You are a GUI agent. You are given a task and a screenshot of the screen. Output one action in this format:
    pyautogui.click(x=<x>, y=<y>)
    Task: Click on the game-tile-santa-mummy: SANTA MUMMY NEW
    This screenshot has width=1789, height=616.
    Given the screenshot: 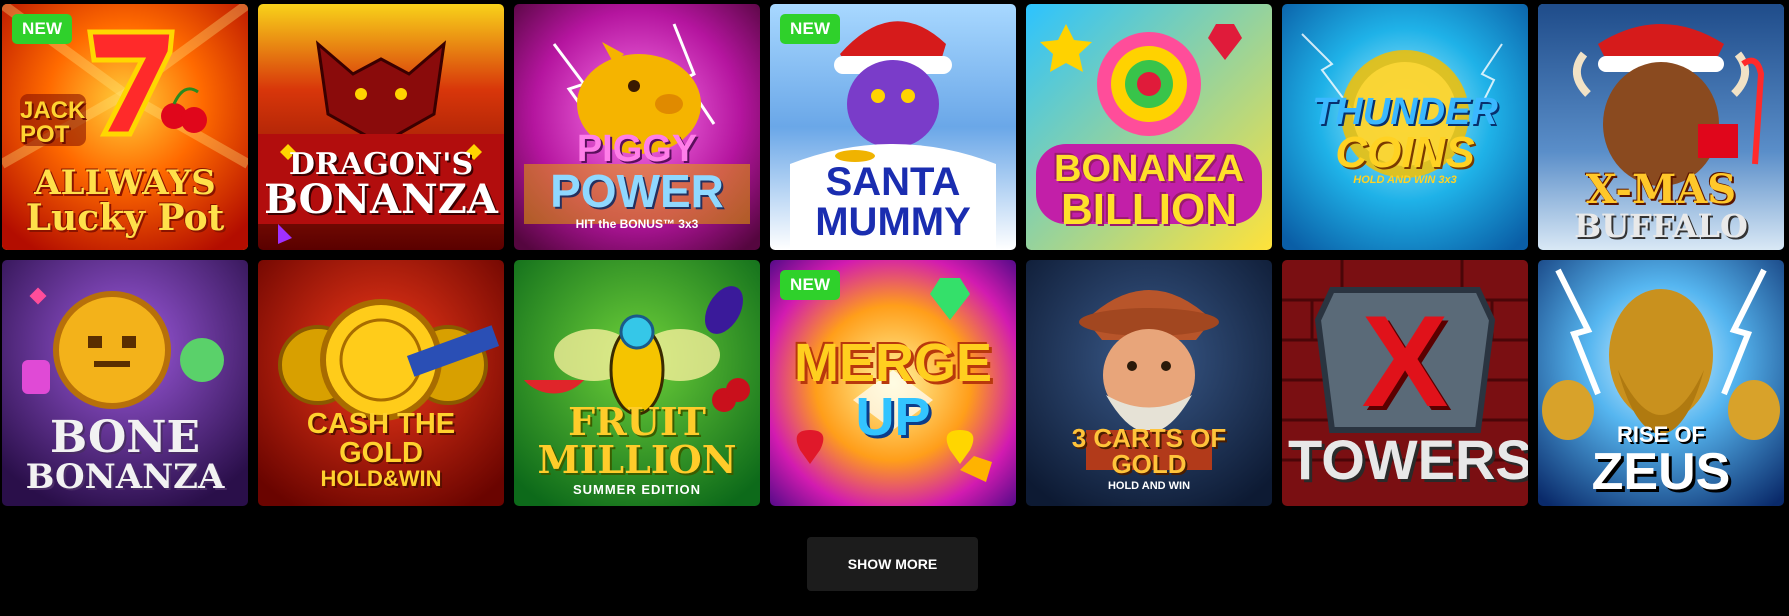 What is the action you would take?
    pyautogui.click(x=893, y=127)
    